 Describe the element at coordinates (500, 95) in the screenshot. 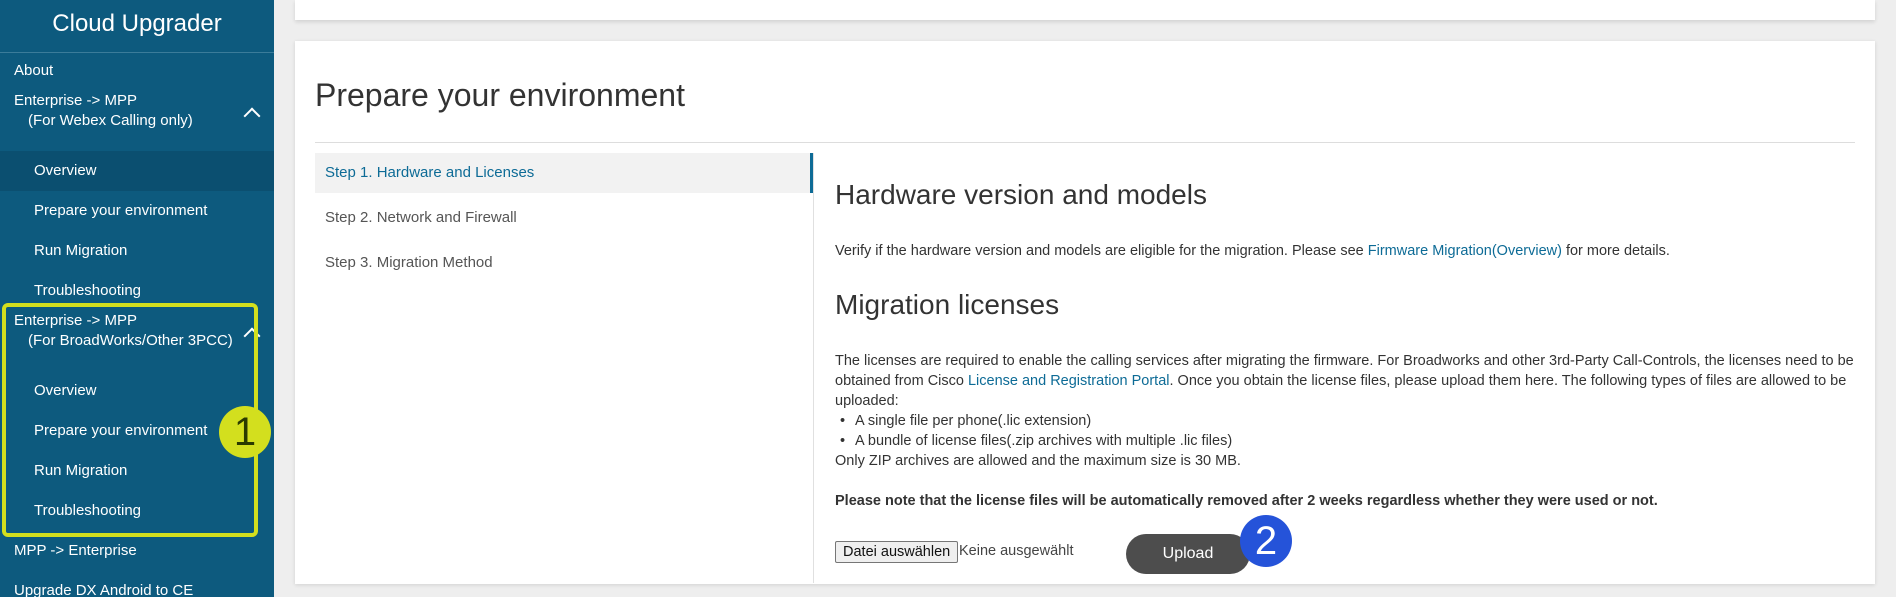

I see `page-title: Prepare your environment` at that location.